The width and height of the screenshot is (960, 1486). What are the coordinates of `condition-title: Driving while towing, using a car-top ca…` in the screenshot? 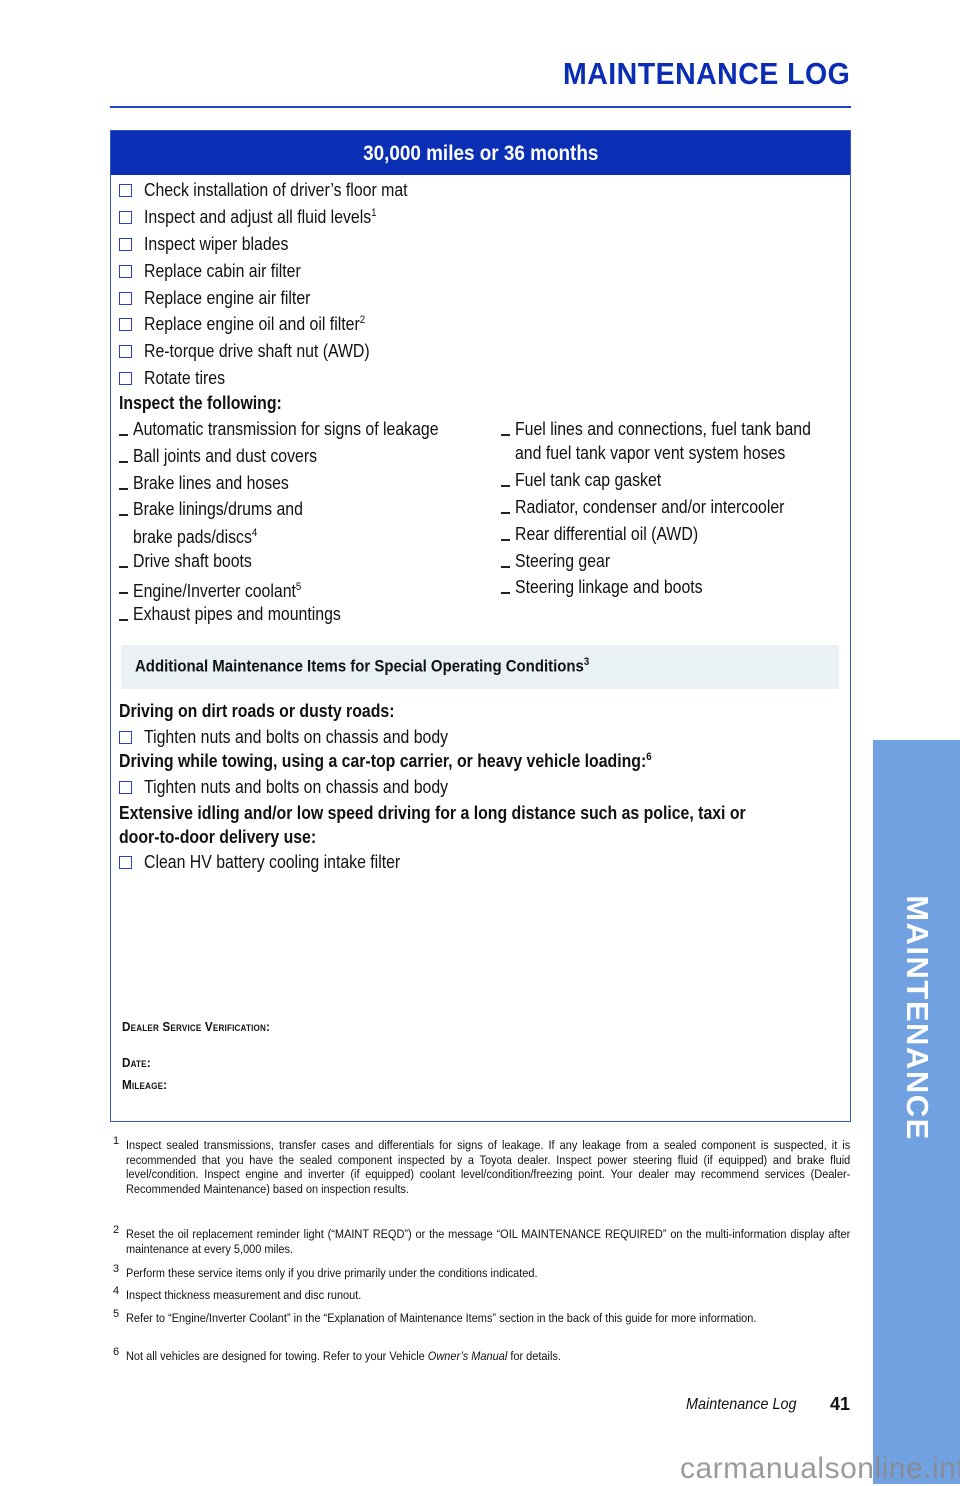 It's located at (385, 761).